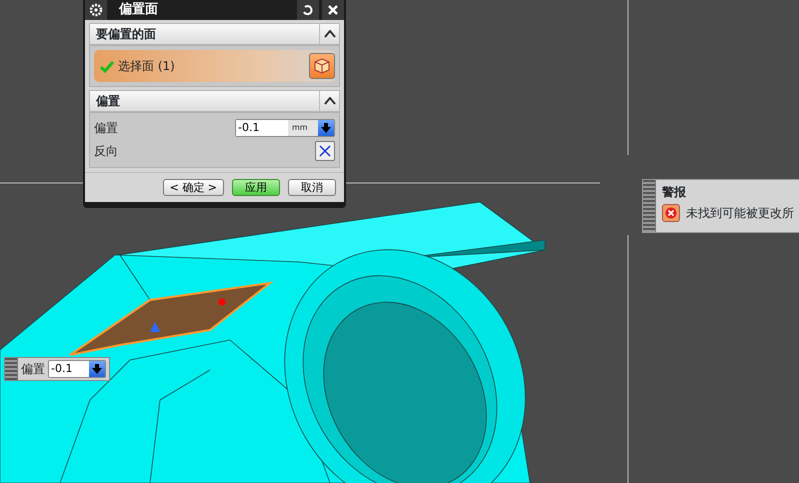 Image resolution: width=799 pixels, height=483 pixels. Describe the element at coordinates (96, 10) in the screenshot. I see `settings-icon` at that location.